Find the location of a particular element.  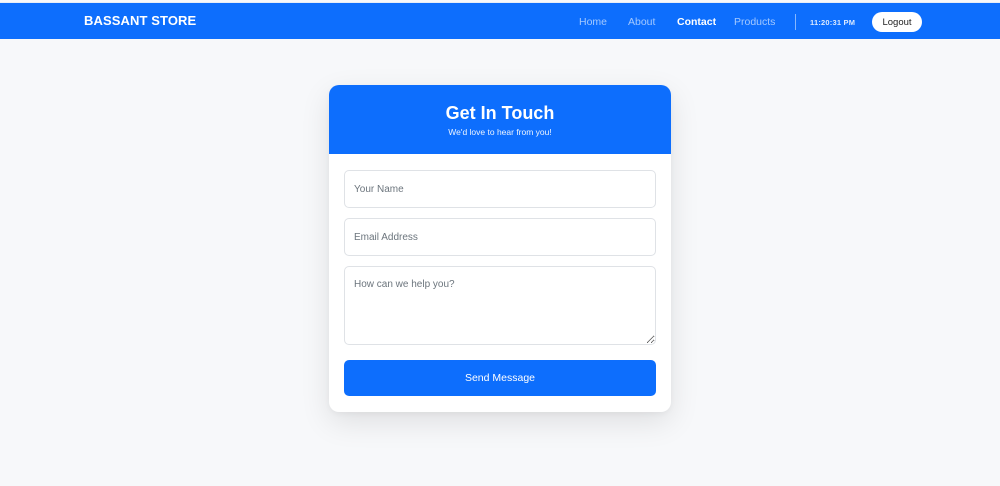

send-message-button: Send Message is located at coordinates (500, 378).